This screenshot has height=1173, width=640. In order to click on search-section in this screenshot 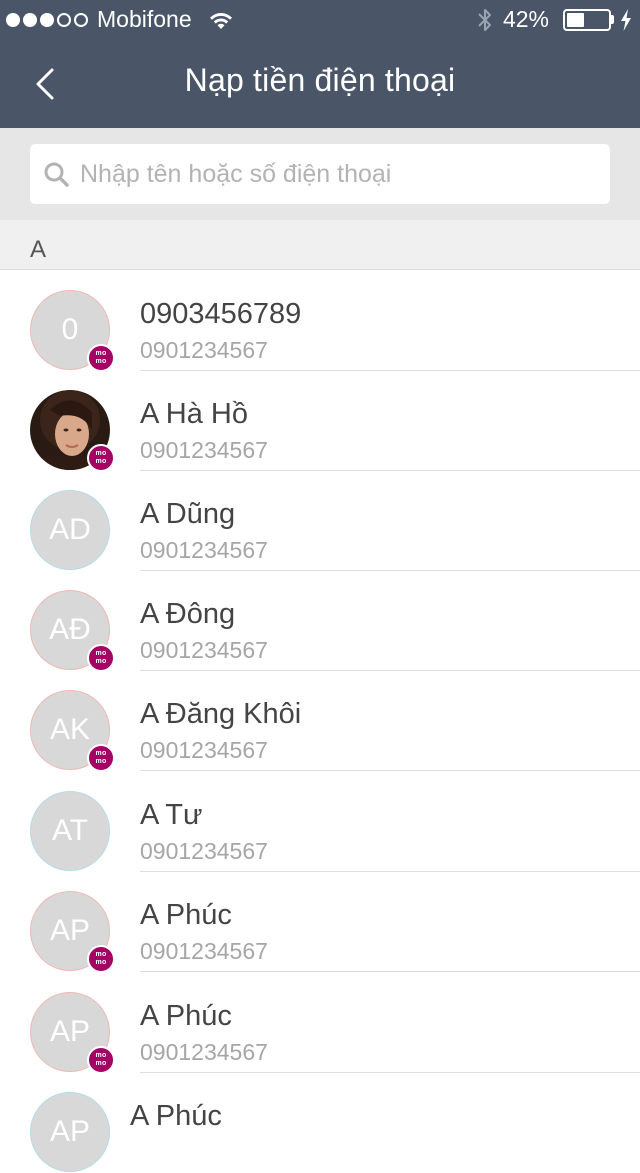, I will do `click(320, 174)`.